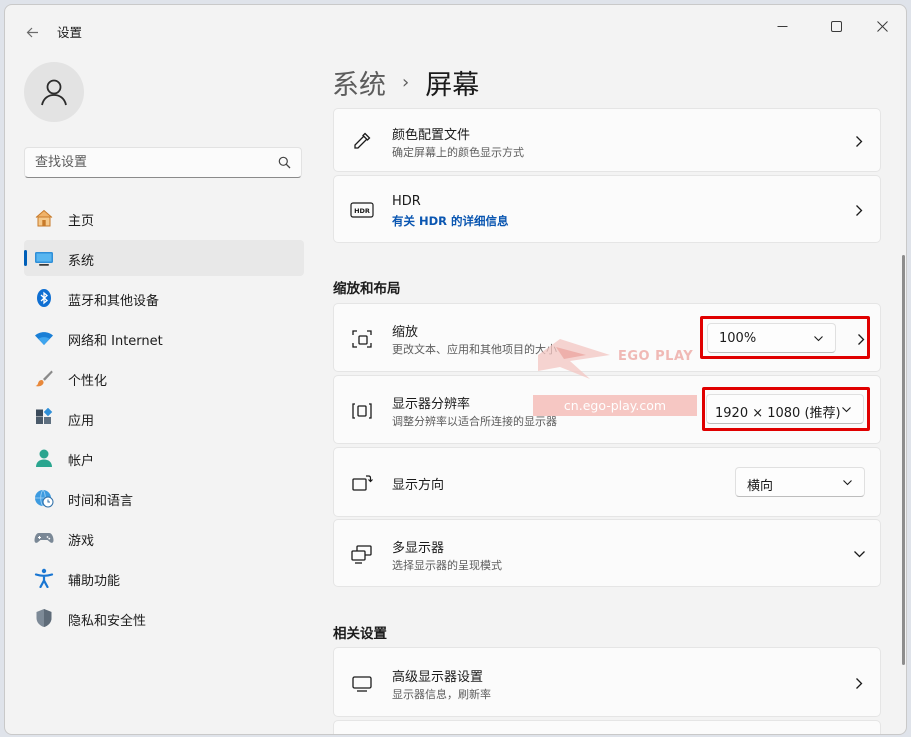 This screenshot has height=737, width=911. Describe the element at coordinates (452, 85) in the screenshot. I see `page-title: 屏幕` at that location.